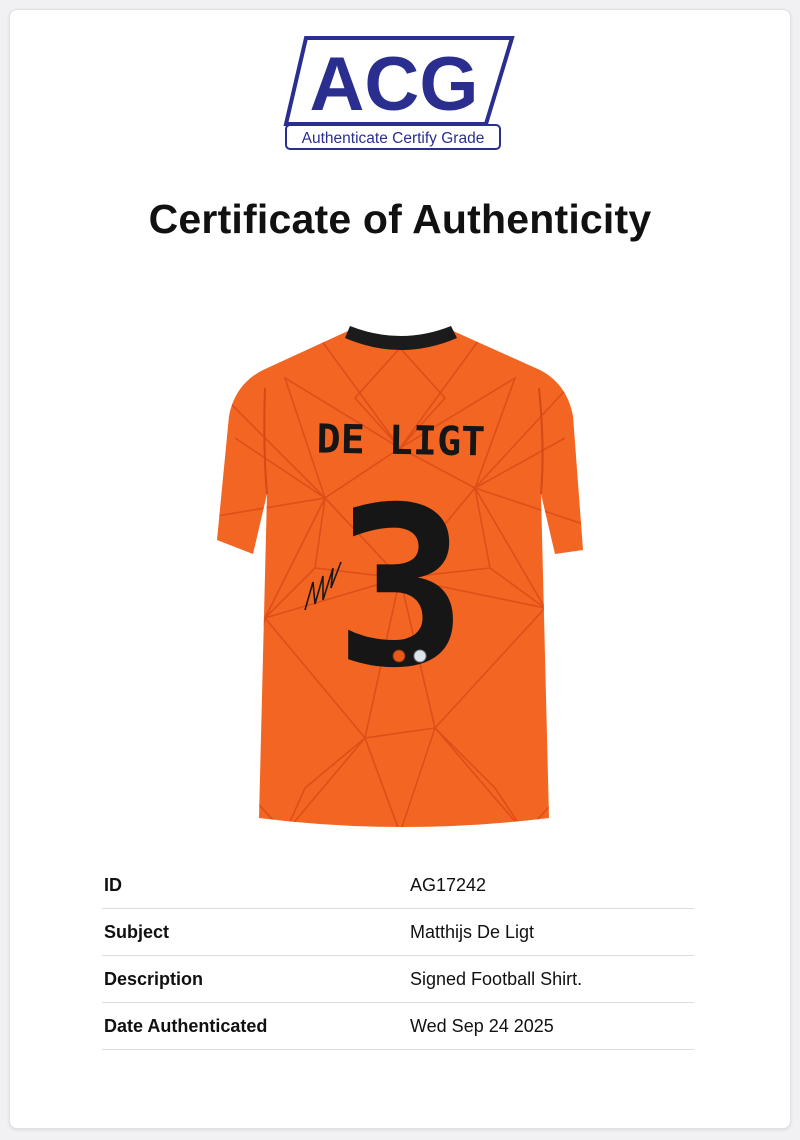 This screenshot has width=800, height=1140. I want to click on crest-badge, so click(399, 656).